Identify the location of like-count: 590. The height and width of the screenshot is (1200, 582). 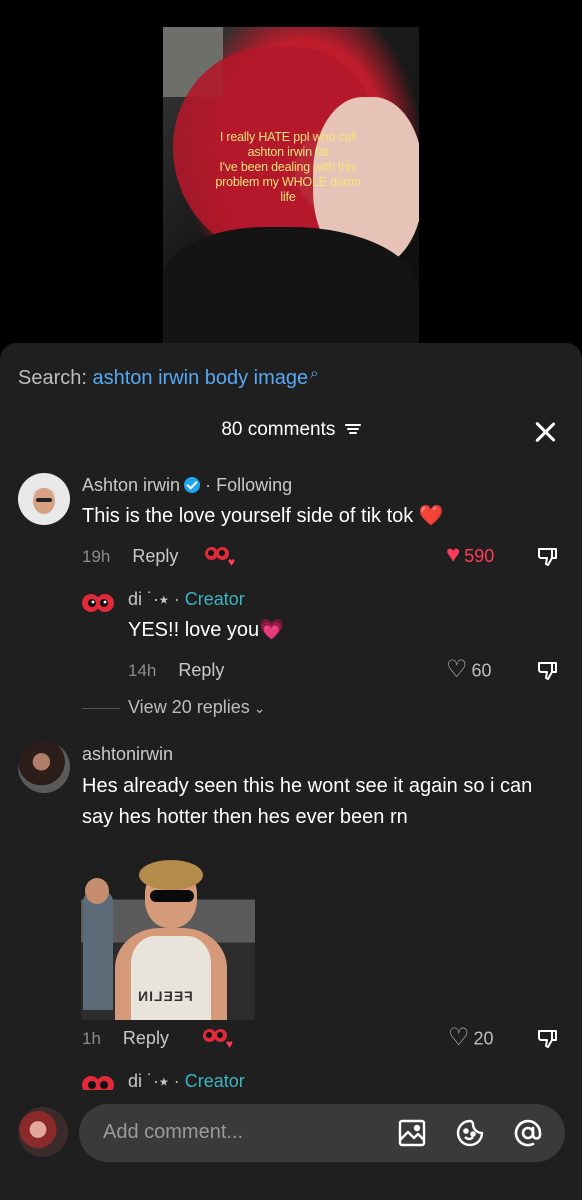
(479, 555).